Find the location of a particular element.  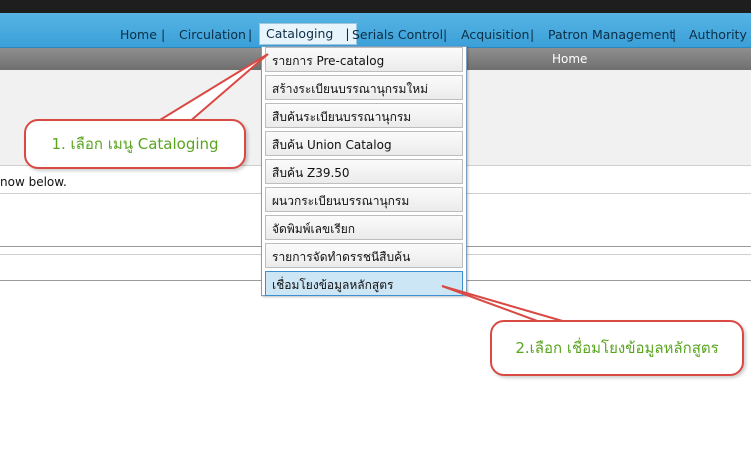

menu-item-create-bib-record: สร้างระเบียนบรรณานุกรมใหม่ is located at coordinates (364, 87).